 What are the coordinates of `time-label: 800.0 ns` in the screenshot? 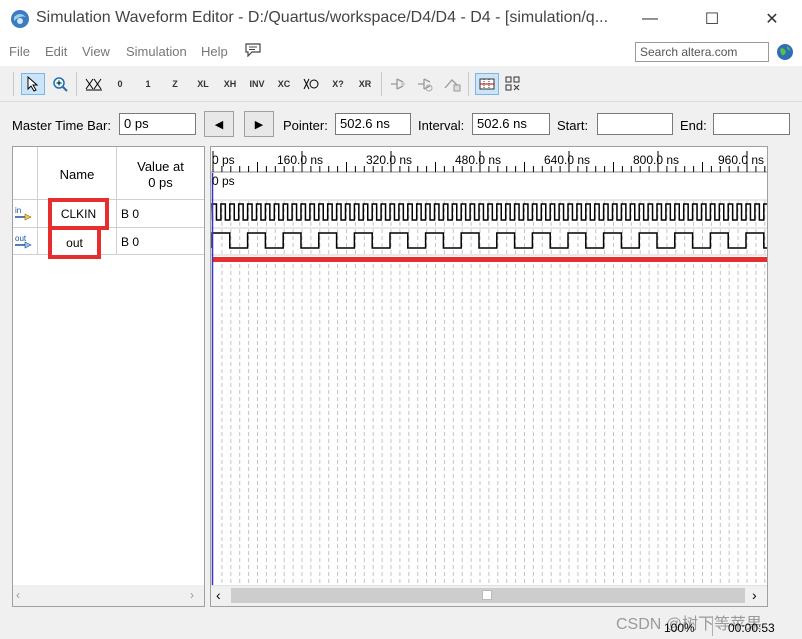 It's located at (656, 160).